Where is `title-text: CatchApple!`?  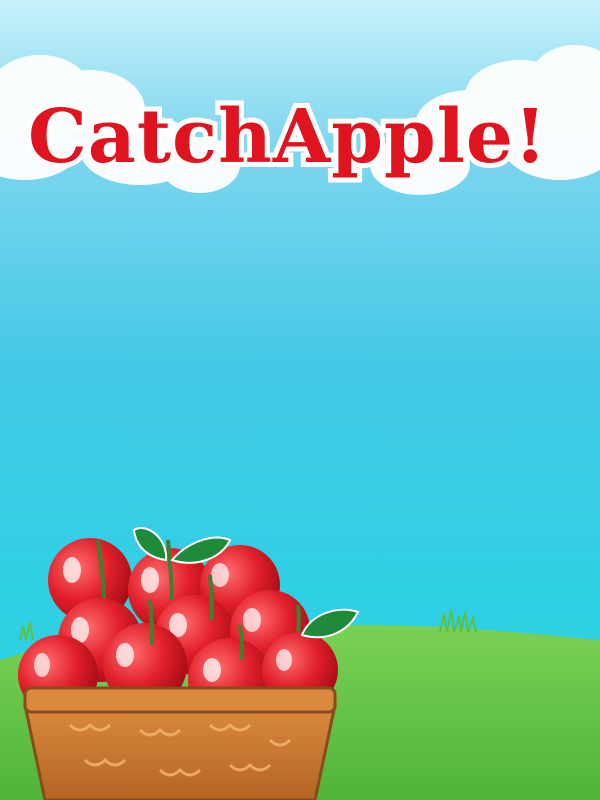 title-text: CatchApple! is located at coordinates (287, 137).